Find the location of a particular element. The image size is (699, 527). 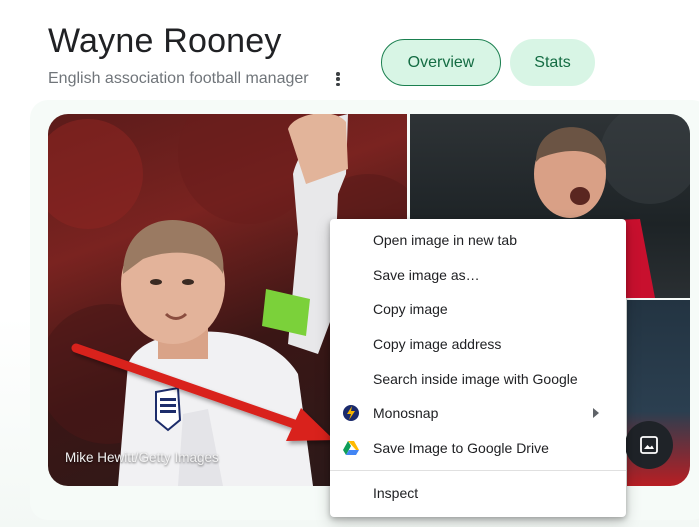

more-options-icon is located at coordinates (338, 79).